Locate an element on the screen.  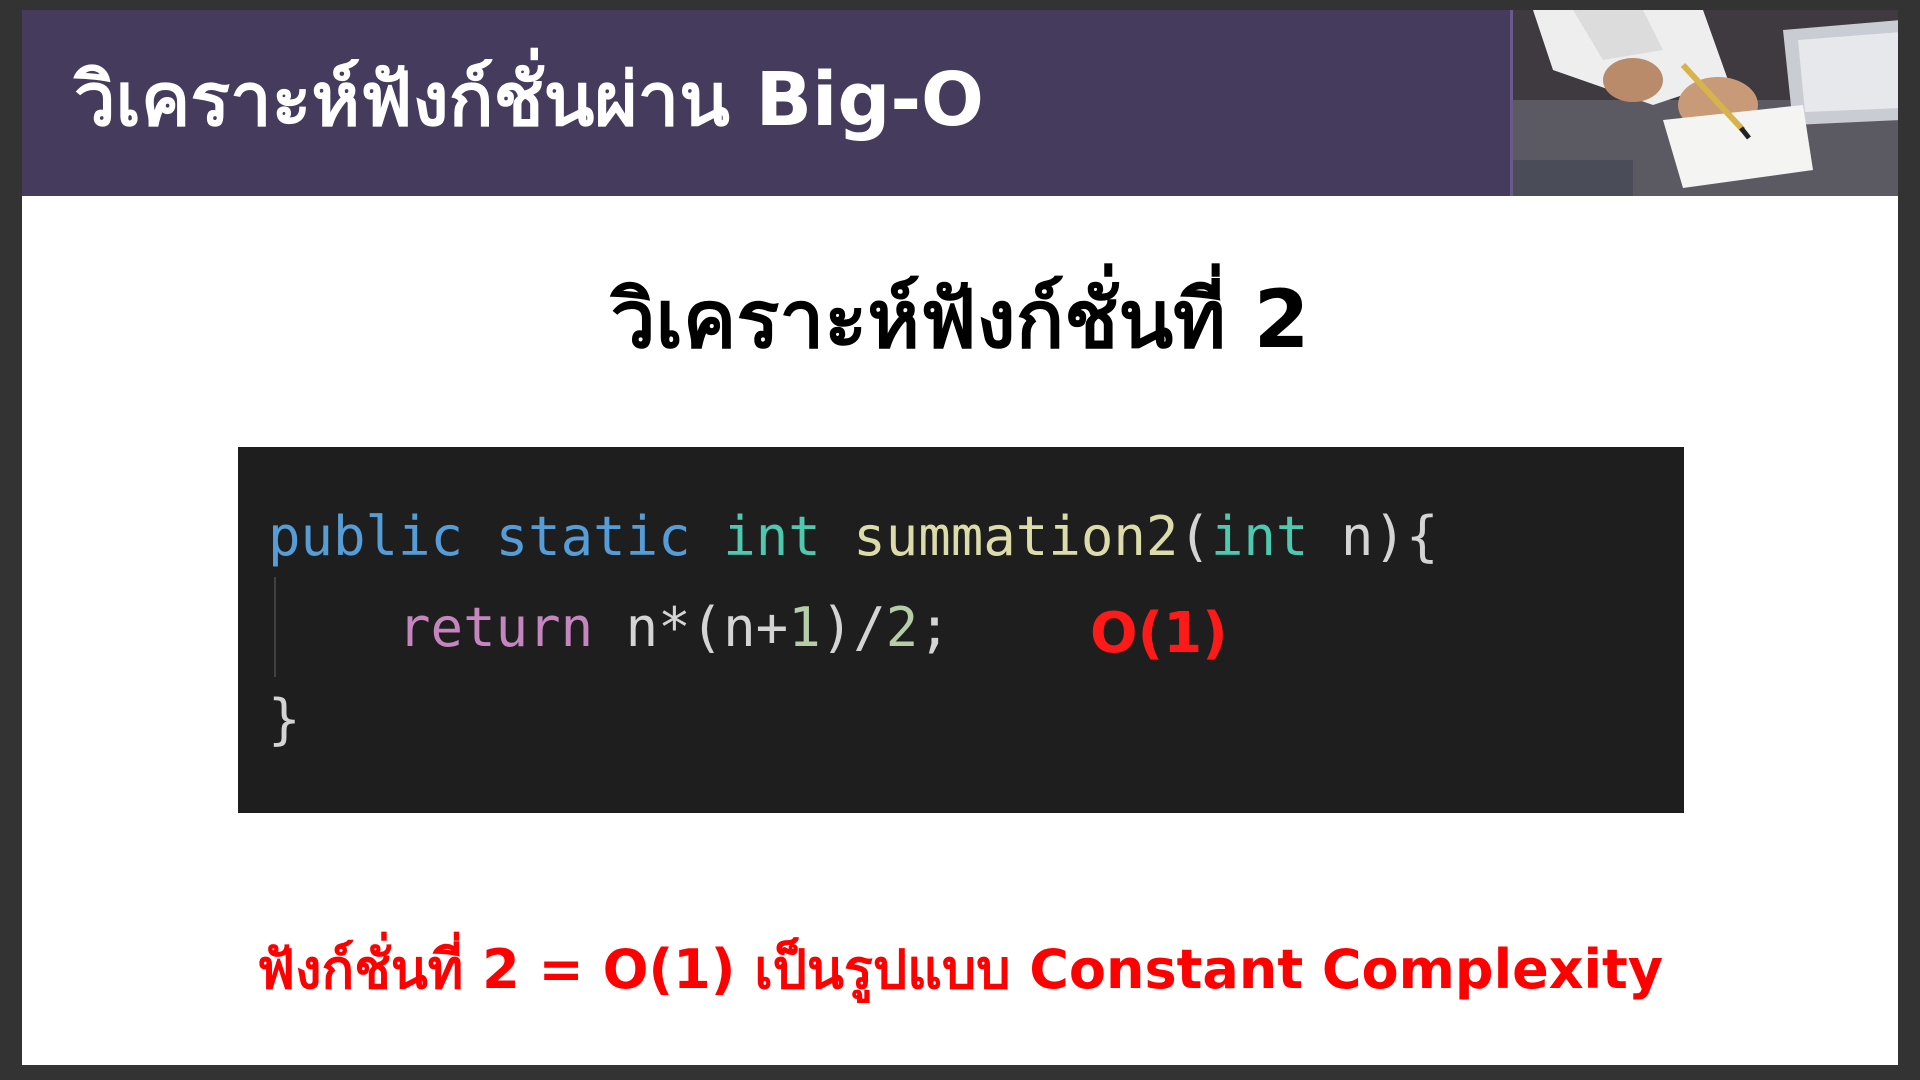
code-line-return: return n*(n+1)/2; is located at coordinates (609, 628).